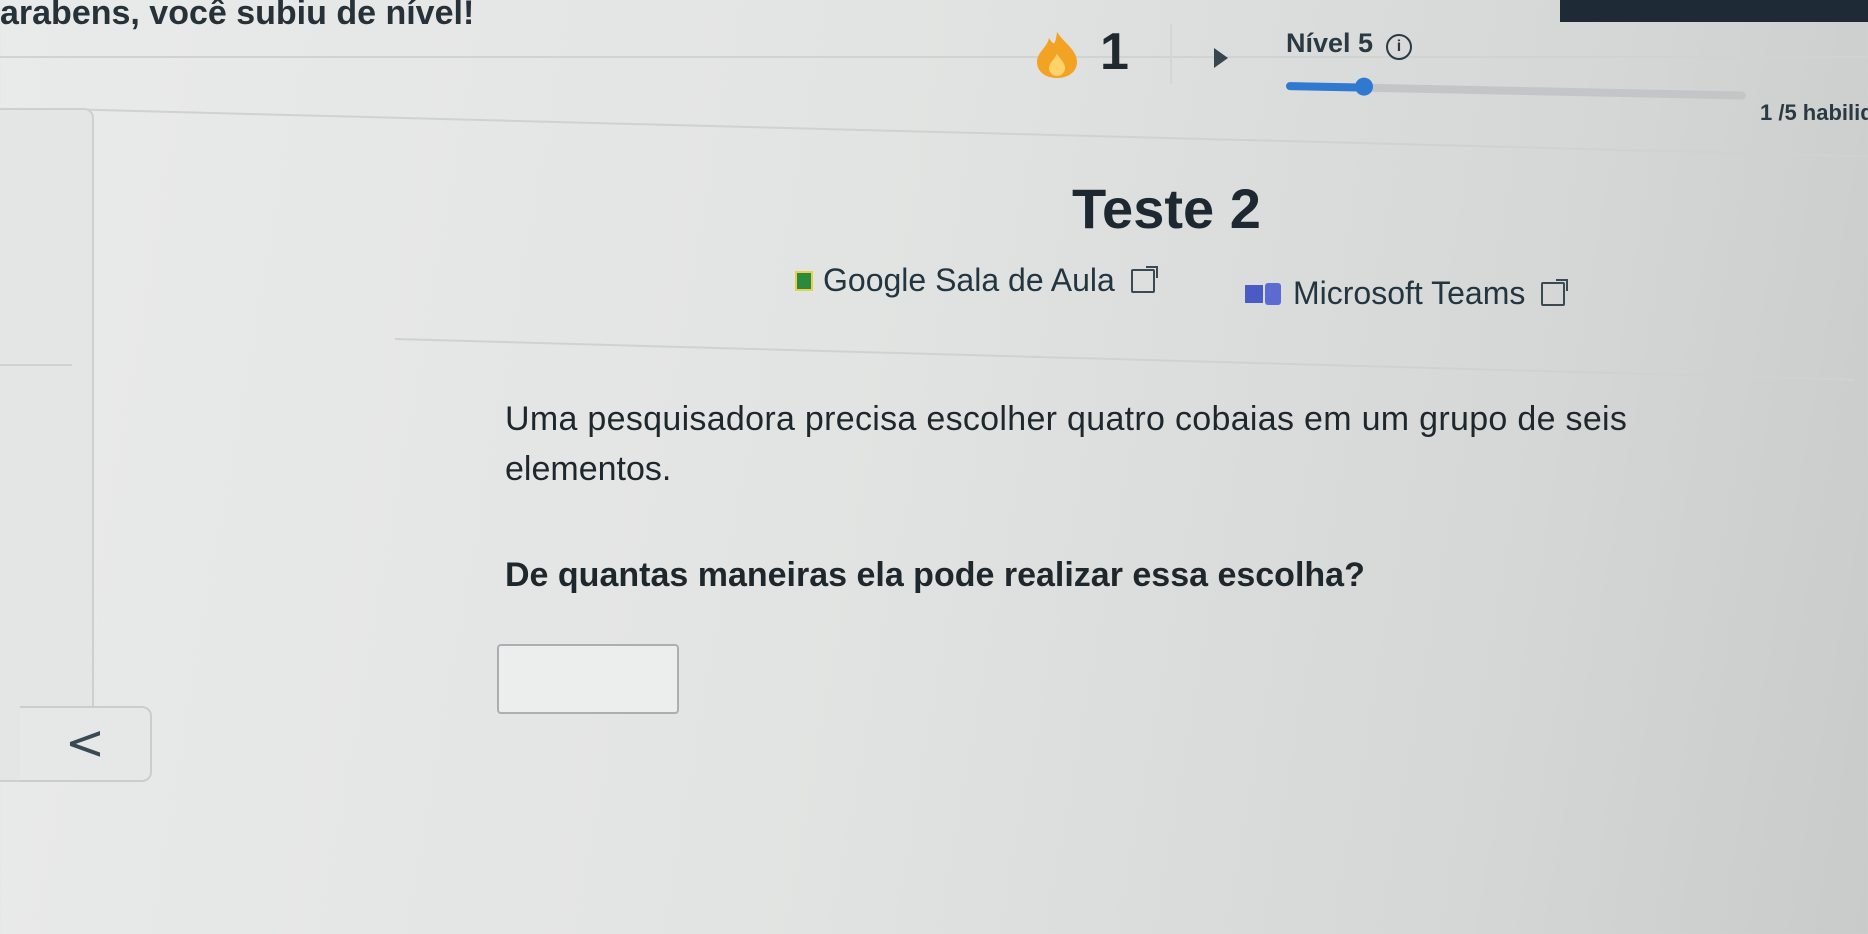  Describe the element at coordinates (1221, 58) in the screenshot. I see `play-arrow-icon` at that location.